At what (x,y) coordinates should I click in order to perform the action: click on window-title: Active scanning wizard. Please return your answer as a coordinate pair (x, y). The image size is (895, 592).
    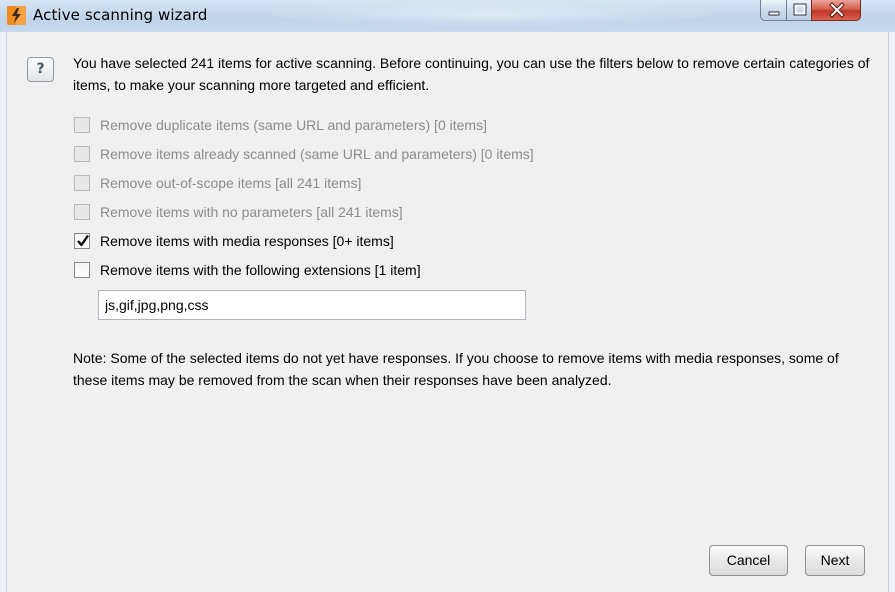
    Looking at the image, I should click on (120, 15).